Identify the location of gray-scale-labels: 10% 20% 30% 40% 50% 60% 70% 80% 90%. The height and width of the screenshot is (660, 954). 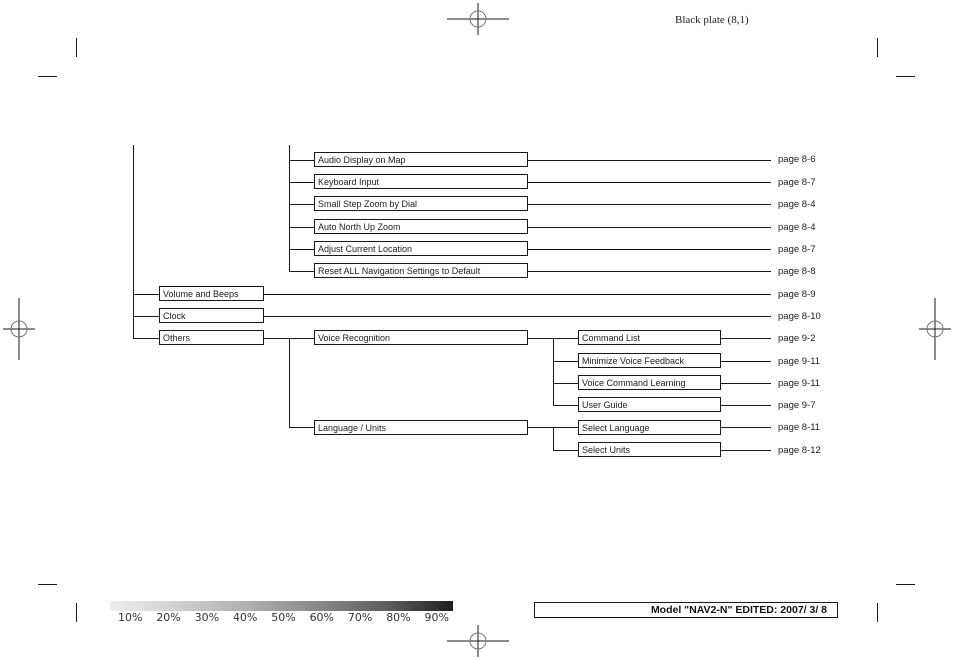
(282, 617).